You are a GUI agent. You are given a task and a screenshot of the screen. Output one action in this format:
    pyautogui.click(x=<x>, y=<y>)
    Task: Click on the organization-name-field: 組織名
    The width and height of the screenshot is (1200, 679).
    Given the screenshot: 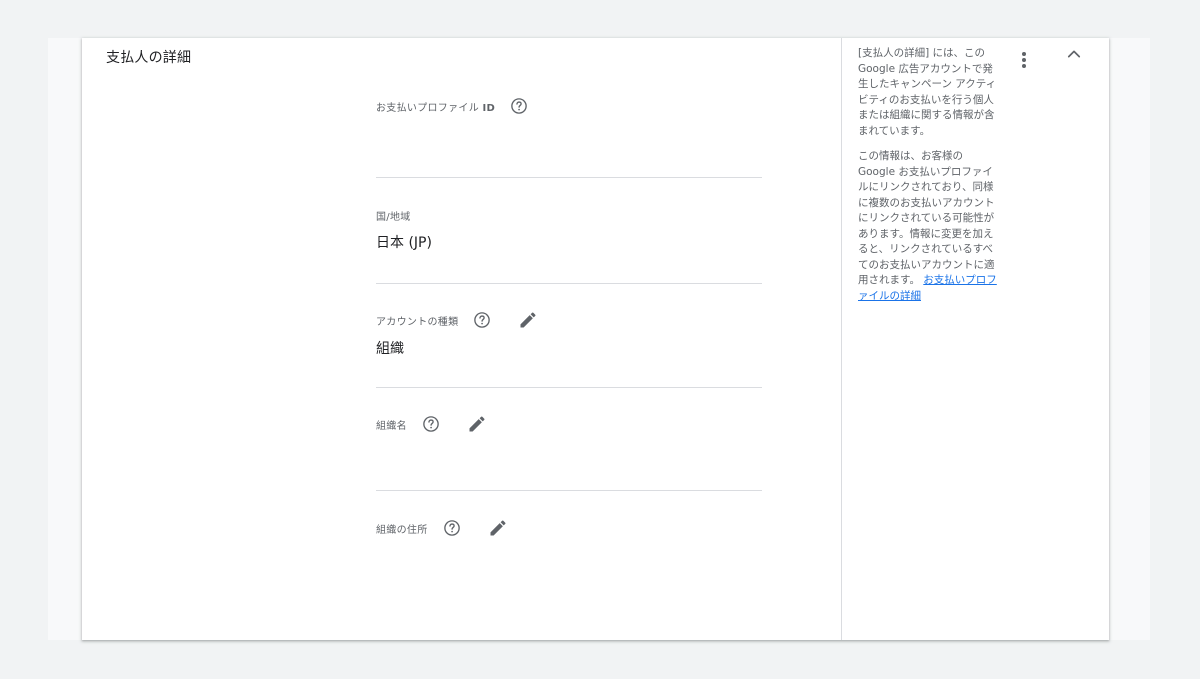 What is the action you would take?
    pyautogui.click(x=569, y=424)
    